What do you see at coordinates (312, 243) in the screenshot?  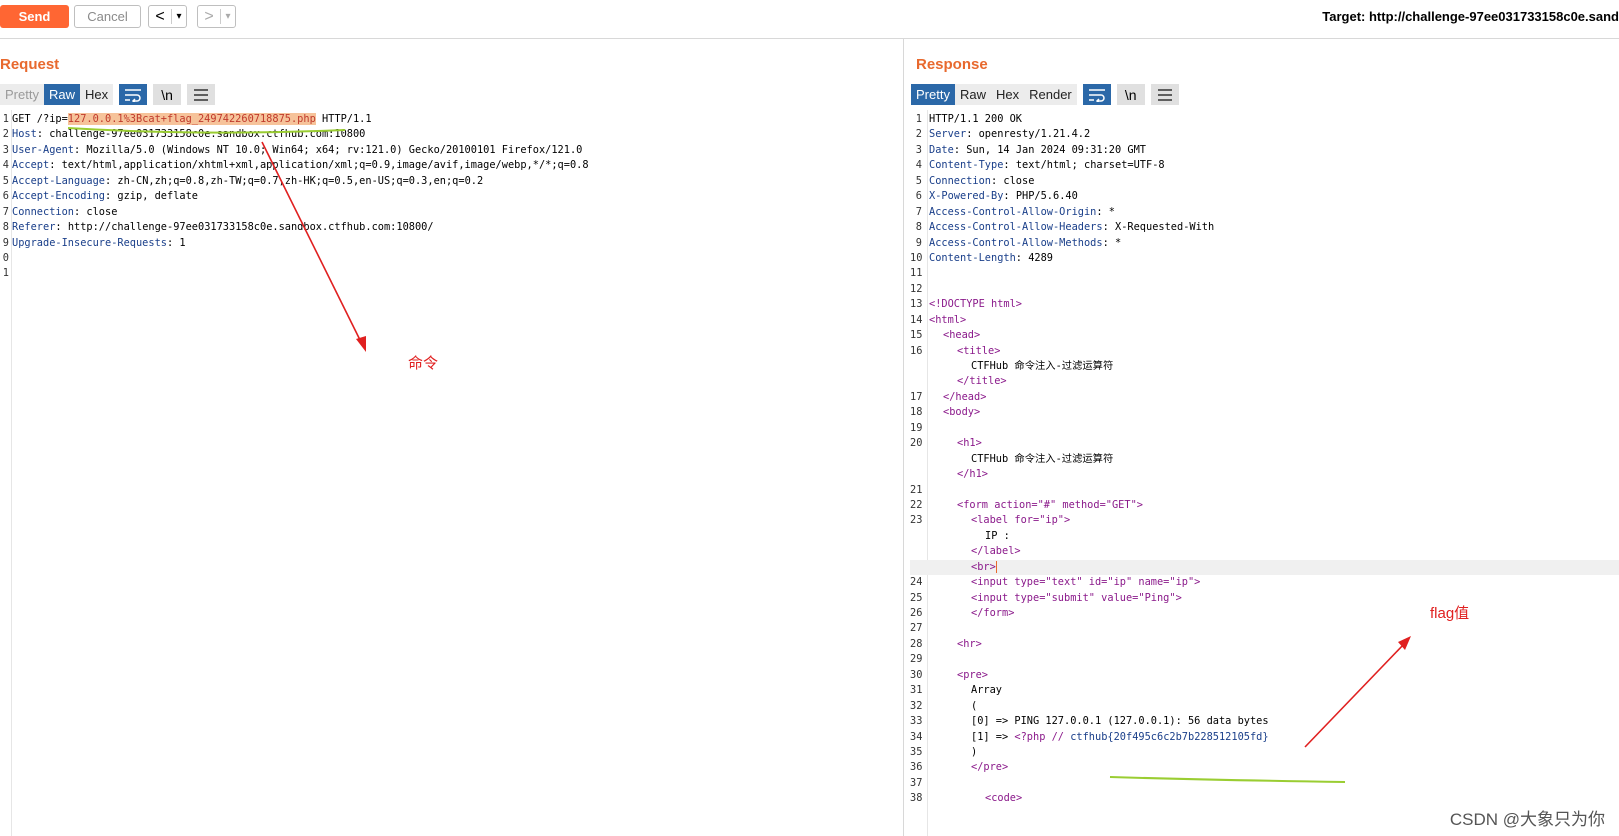 I see `command-arrow` at bounding box center [312, 243].